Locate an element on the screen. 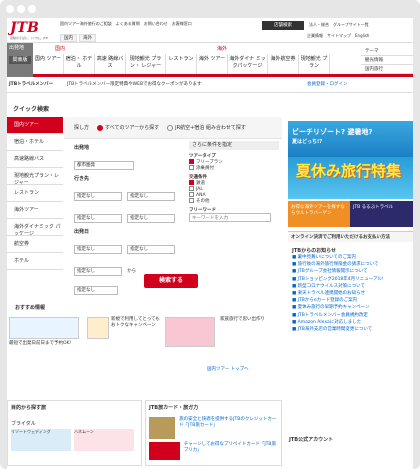  login-link: 会員登録・ログイン is located at coordinates (327, 84).